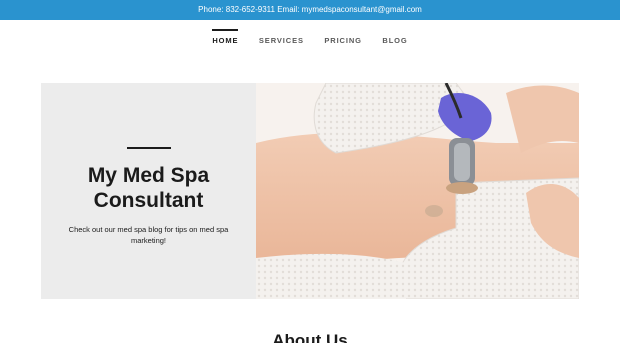 This screenshot has height=343, width=620. I want to click on nav-item-services: SERVICES, so click(281, 37).